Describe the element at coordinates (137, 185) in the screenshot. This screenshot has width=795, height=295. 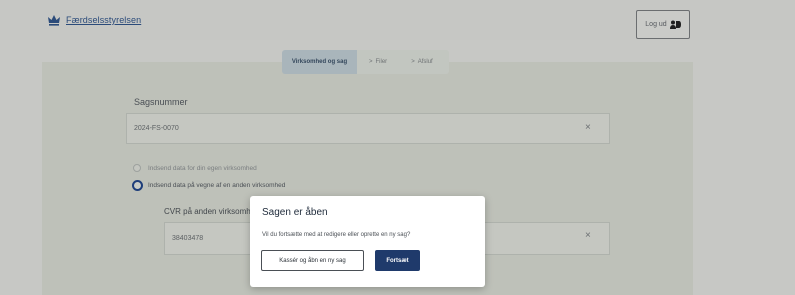
I see `radio-other-company` at that location.